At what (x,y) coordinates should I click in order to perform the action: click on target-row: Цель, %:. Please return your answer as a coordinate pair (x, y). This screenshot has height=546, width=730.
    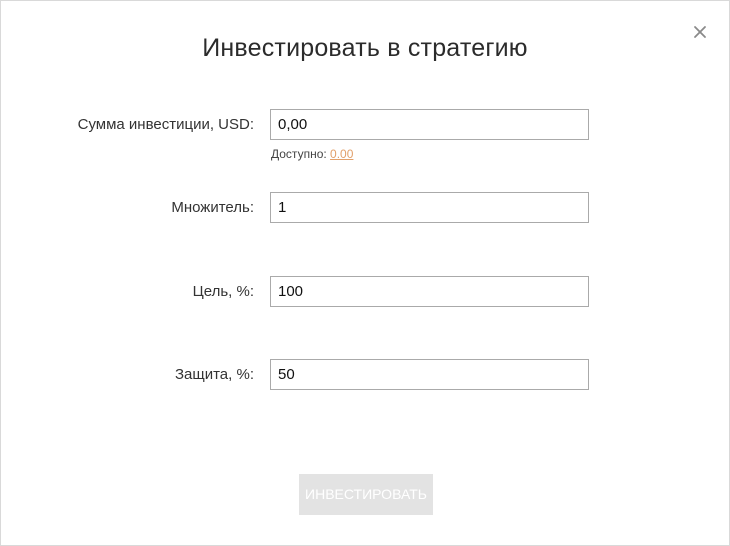
    Looking at the image, I should click on (365, 291).